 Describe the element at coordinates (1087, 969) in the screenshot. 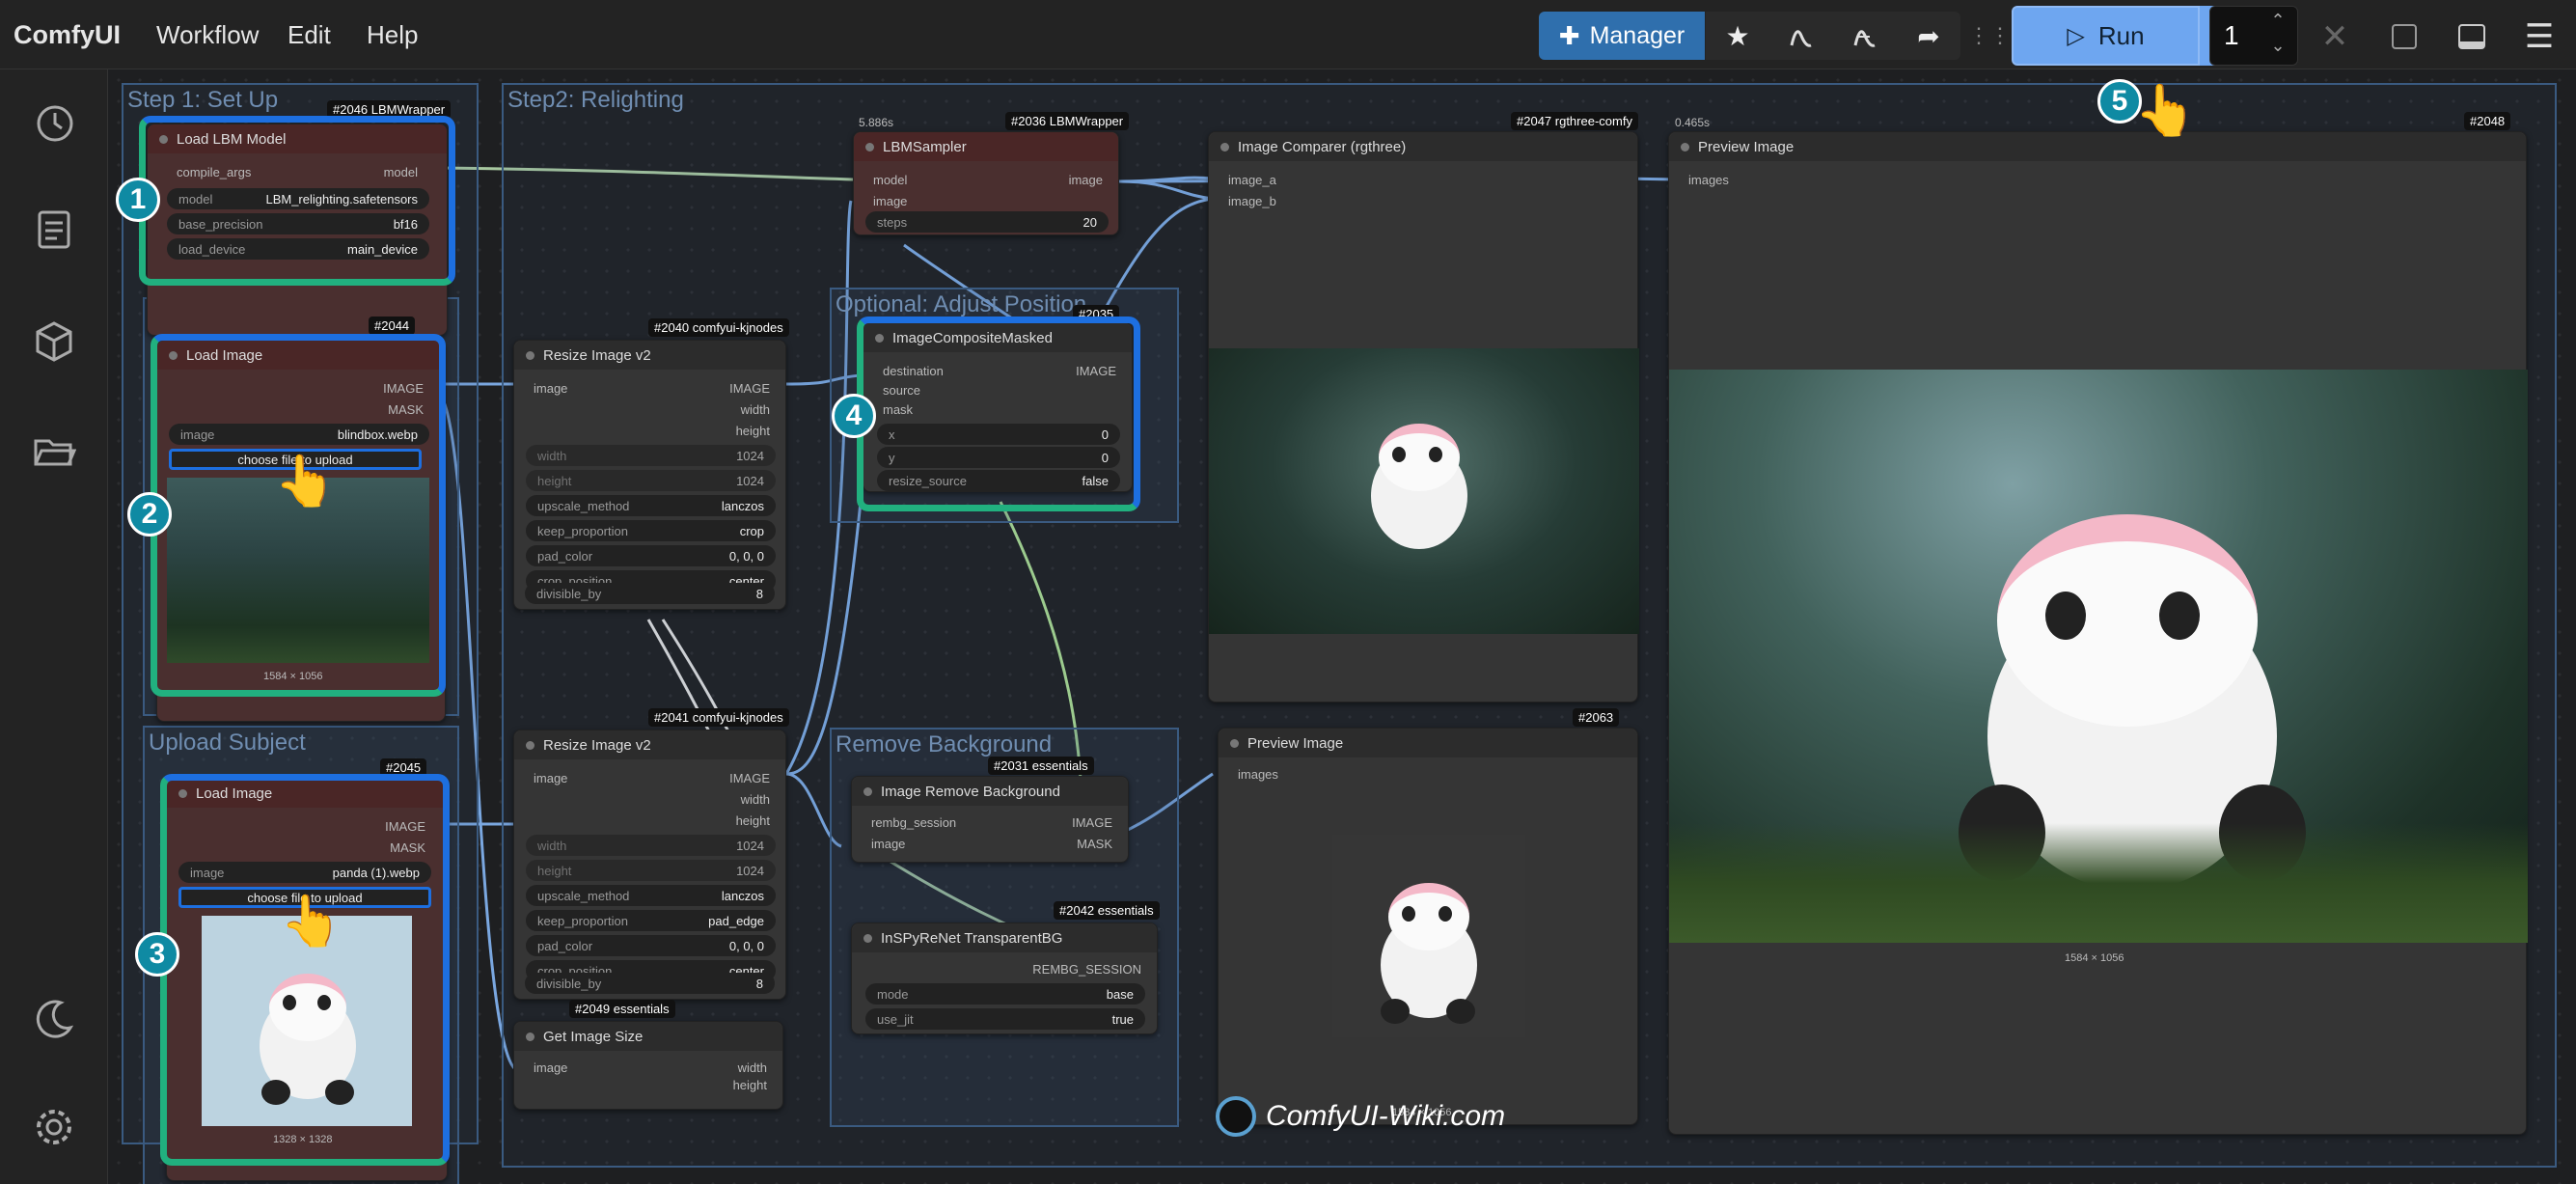

I see `output-rembg-session: REMBG_SESSION` at that location.